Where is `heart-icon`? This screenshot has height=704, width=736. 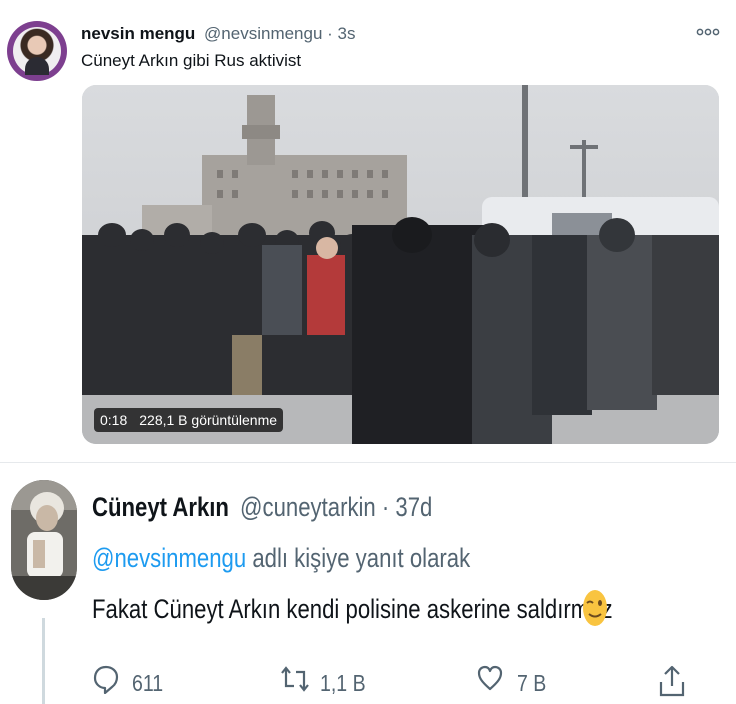 heart-icon is located at coordinates (490, 678).